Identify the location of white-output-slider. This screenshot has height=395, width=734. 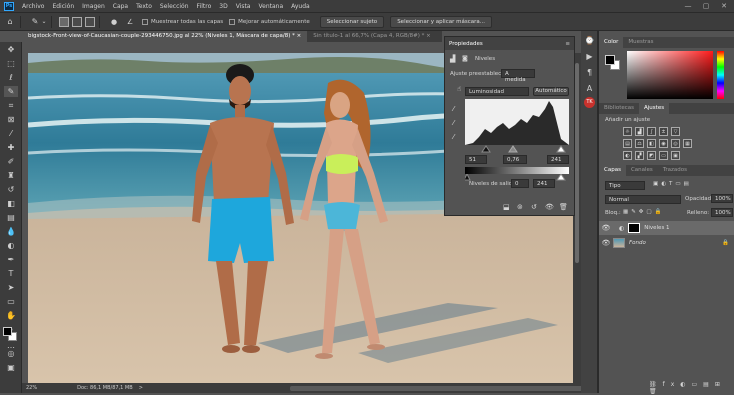
(561, 177).